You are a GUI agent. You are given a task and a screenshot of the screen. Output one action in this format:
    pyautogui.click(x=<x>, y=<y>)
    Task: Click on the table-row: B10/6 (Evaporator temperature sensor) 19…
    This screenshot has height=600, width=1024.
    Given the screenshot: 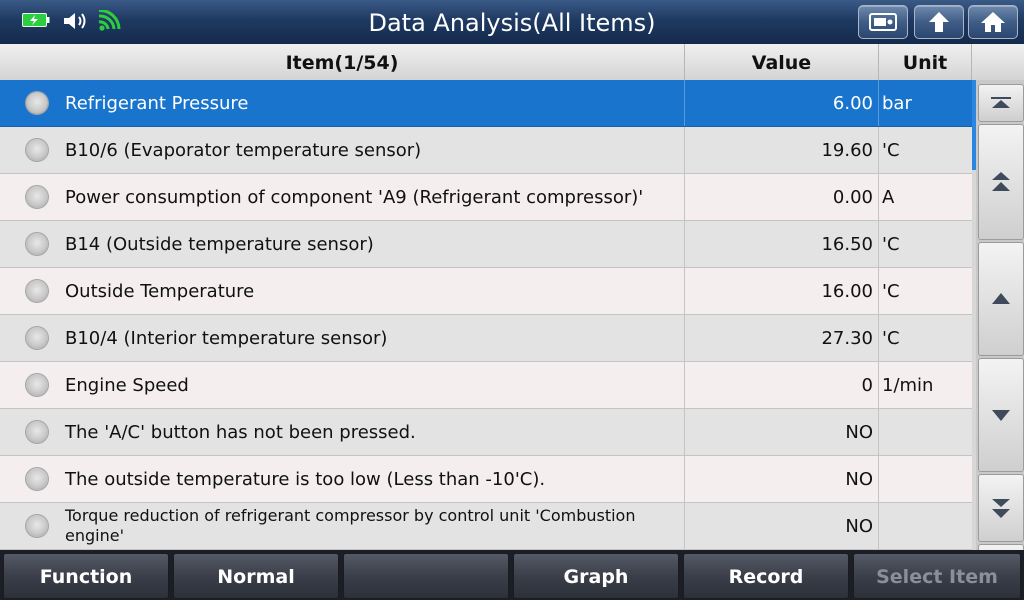 What is the action you would take?
    pyautogui.click(x=486, y=150)
    